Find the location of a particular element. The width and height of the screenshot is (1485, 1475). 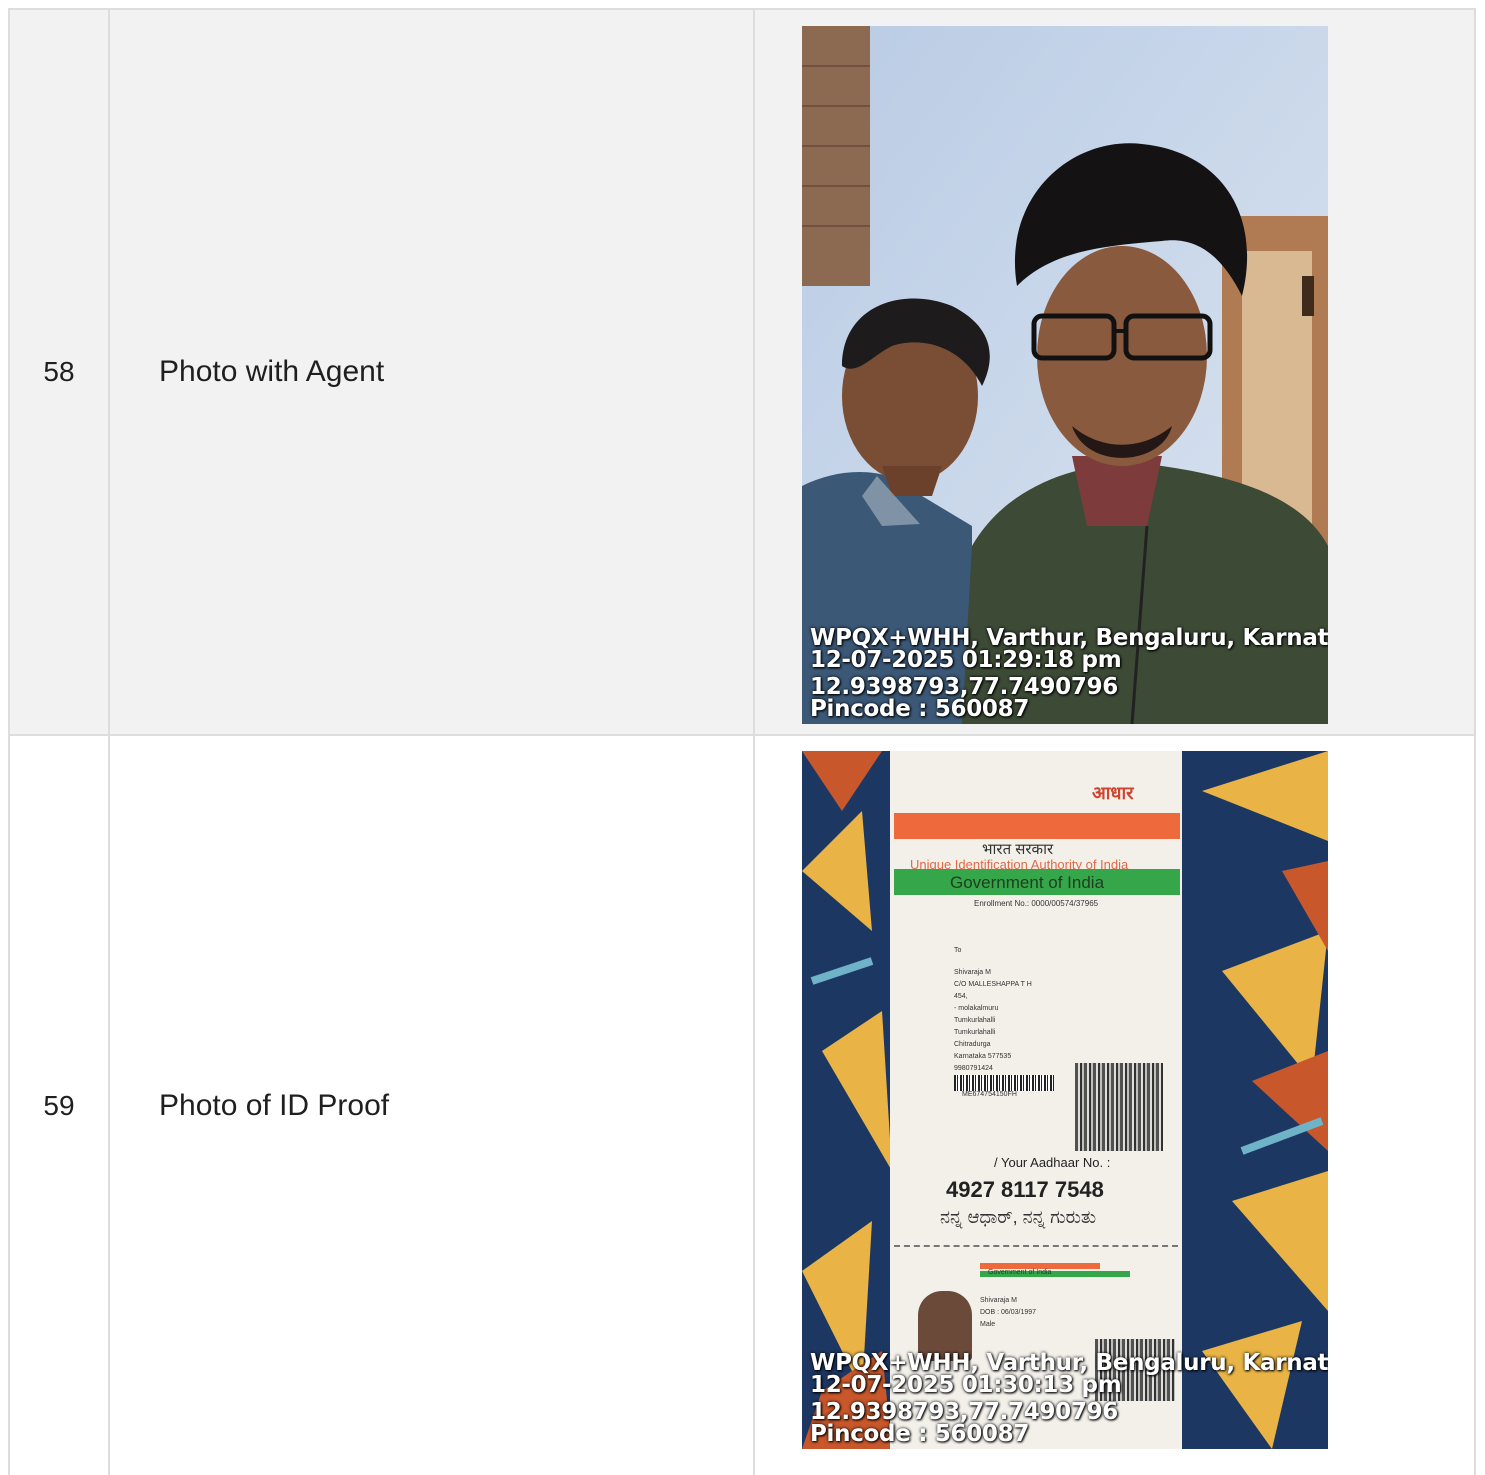

stamp-datetime: 12-07-2025 01:29:18 pm is located at coordinates (966, 660).